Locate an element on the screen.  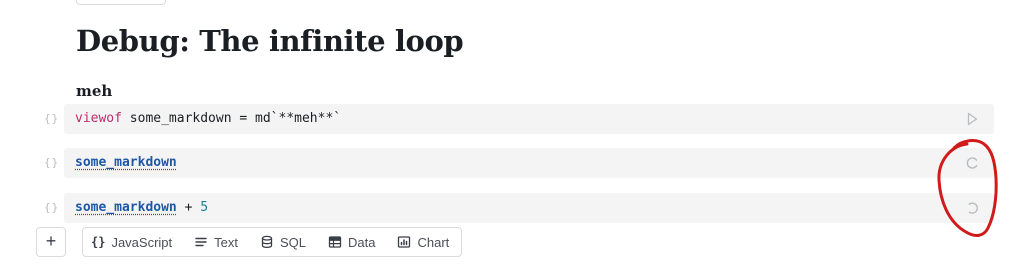
cell-type-data: Data is located at coordinates (351, 242).